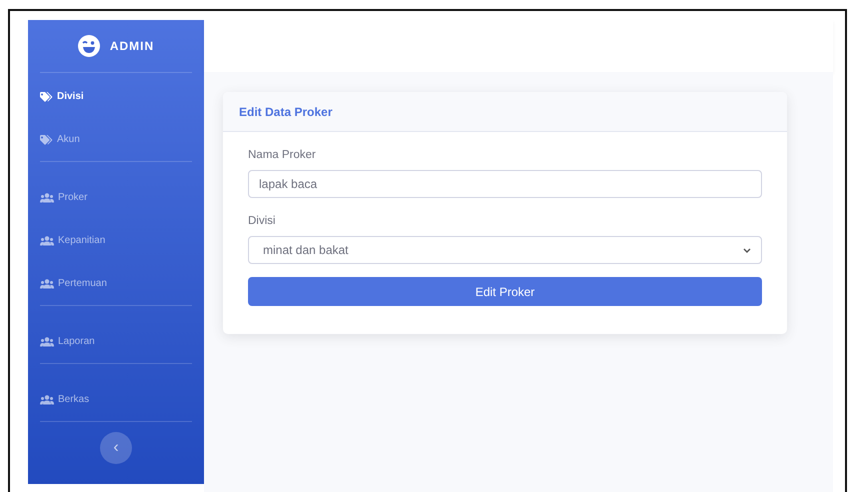 The width and height of the screenshot is (851, 492). I want to click on winking-face-icon, so click(89, 46).